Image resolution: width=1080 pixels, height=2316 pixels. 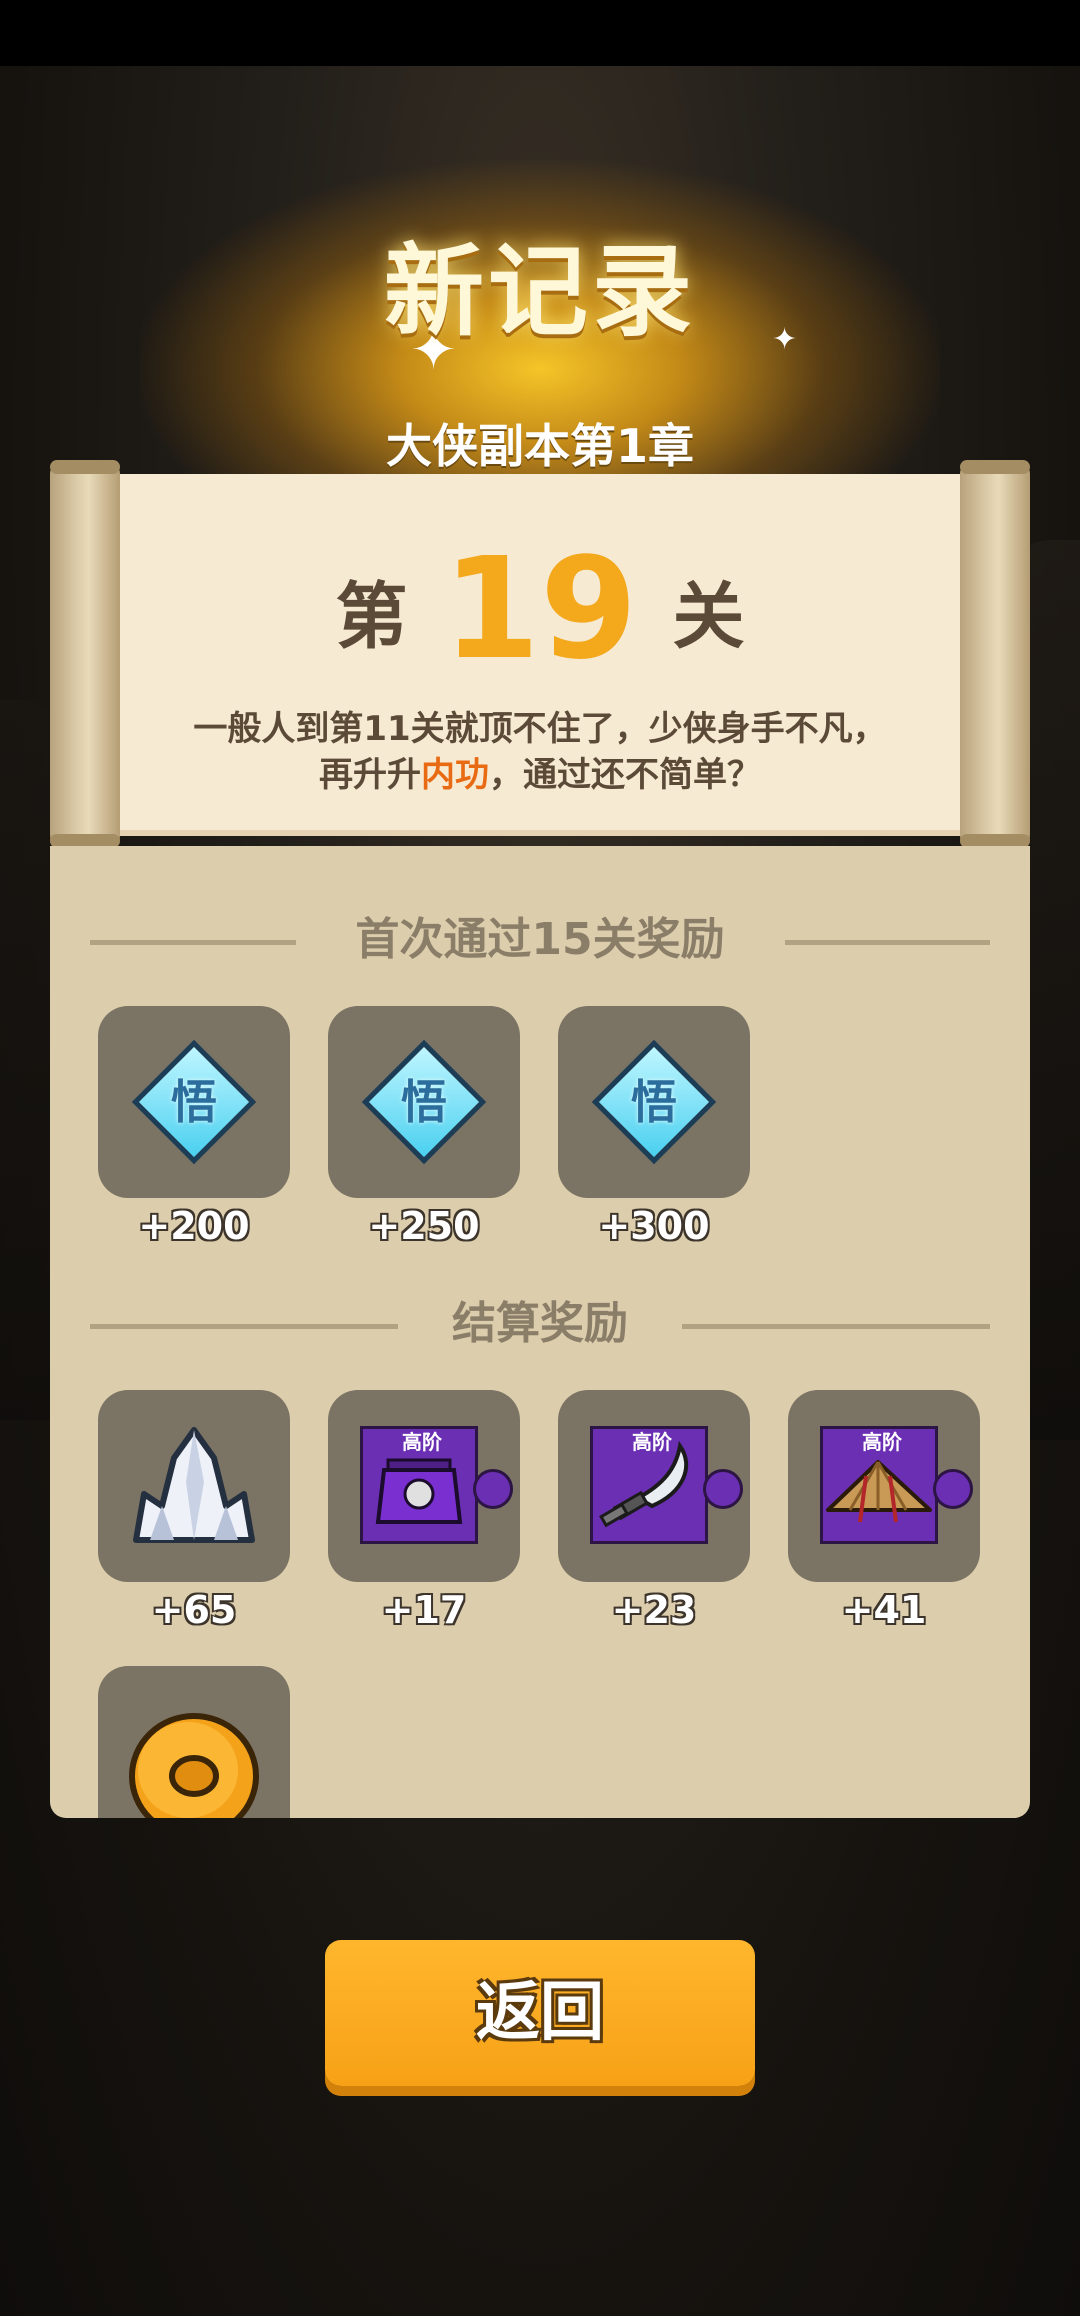 I want to click on reward-item, so click(x=194, y=1742).